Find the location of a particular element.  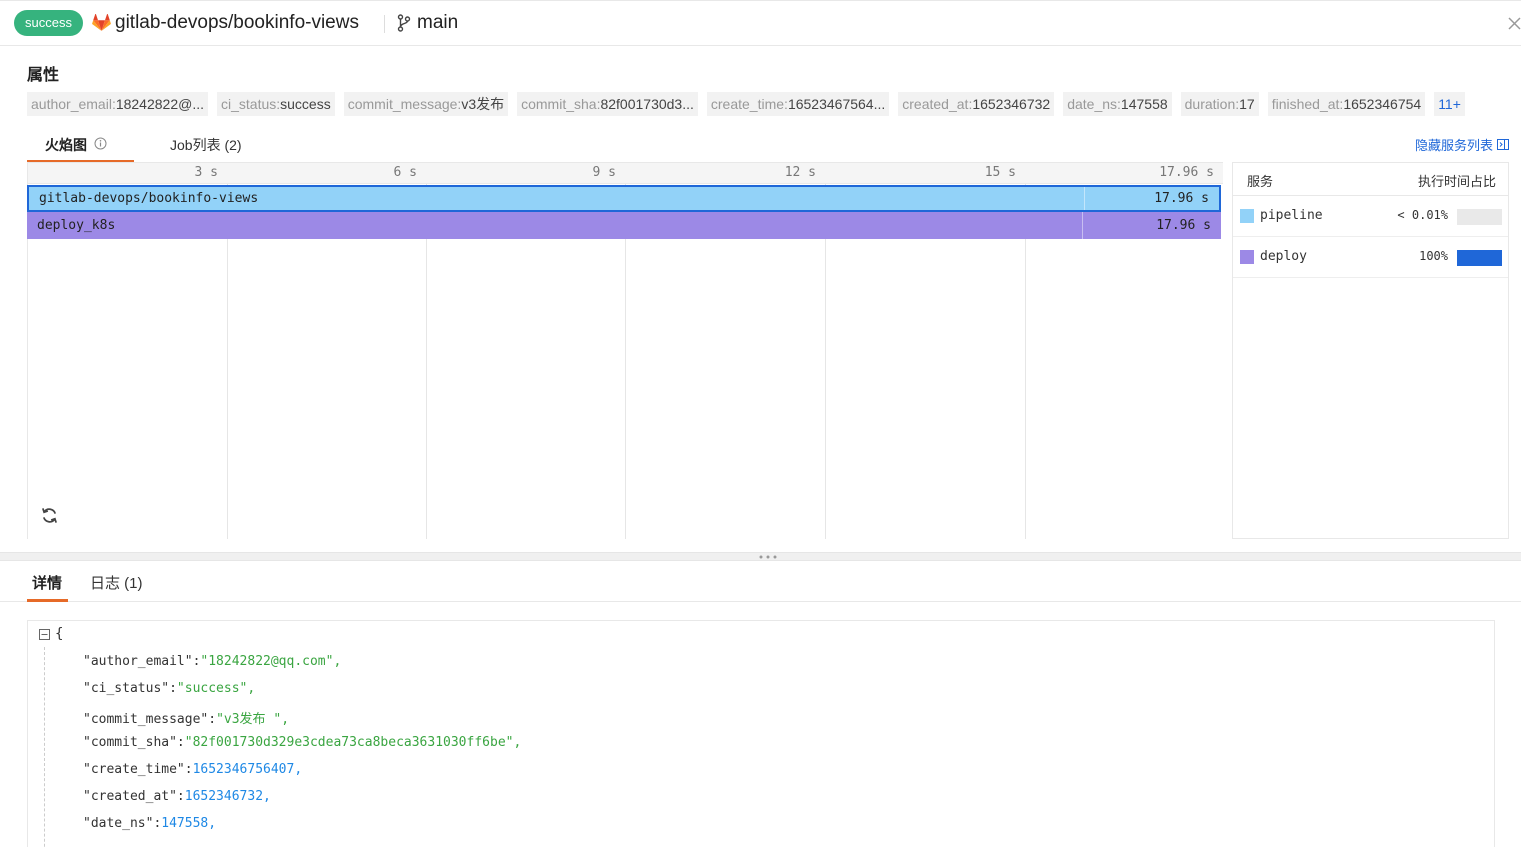

tab-job-list: Job列表 (2) is located at coordinates (206, 145).